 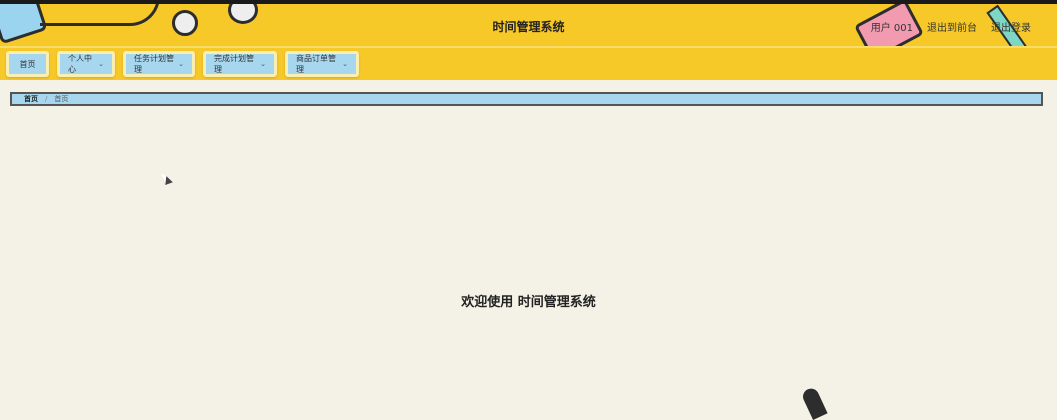 What do you see at coordinates (1011, 26) in the screenshot?
I see `logout-link: 退出登录` at bounding box center [1011, 26].